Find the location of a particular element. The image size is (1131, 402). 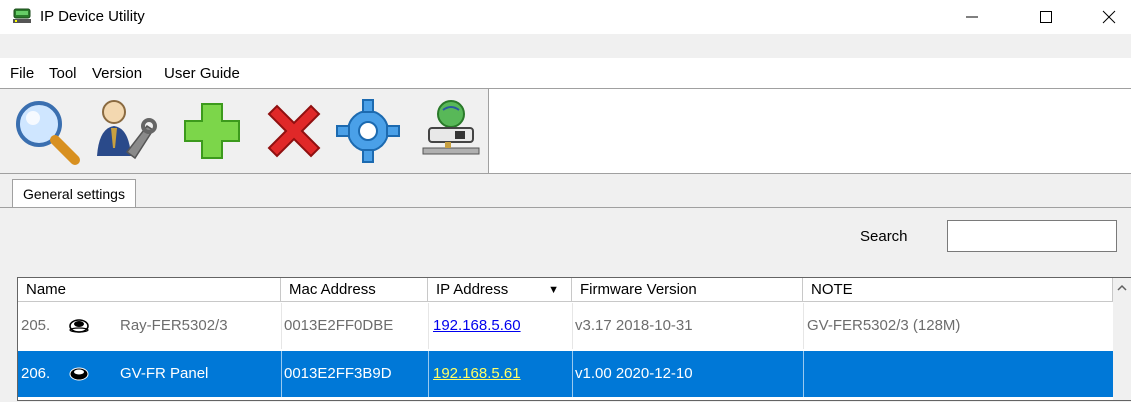

column-header-mac-address: Mac Address is located at coordinates (354, 290).